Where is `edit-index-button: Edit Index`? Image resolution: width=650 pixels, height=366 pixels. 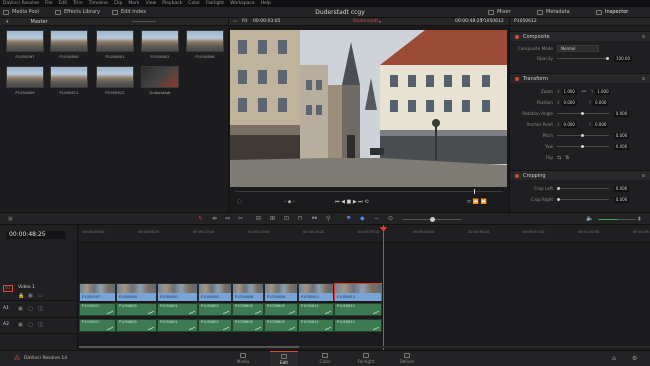 edit-index-button: Edit Index is located at coordinates (129, 12).